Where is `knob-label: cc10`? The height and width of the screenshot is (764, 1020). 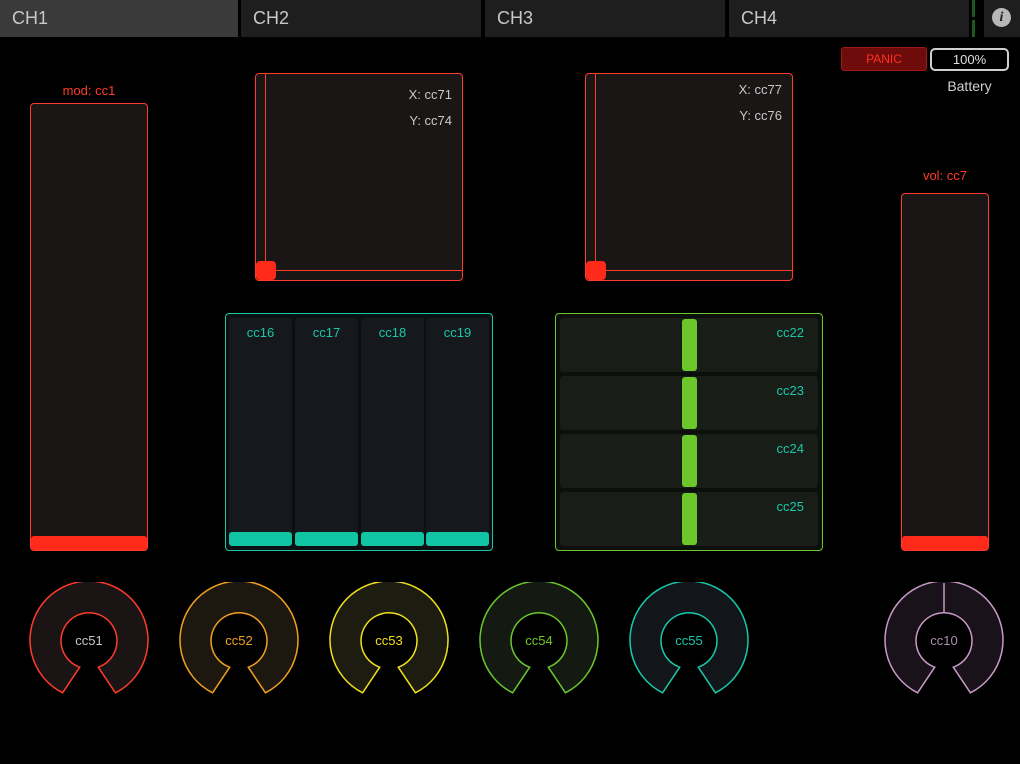 knob-label: cc10 is located at coordinates (944, 640).